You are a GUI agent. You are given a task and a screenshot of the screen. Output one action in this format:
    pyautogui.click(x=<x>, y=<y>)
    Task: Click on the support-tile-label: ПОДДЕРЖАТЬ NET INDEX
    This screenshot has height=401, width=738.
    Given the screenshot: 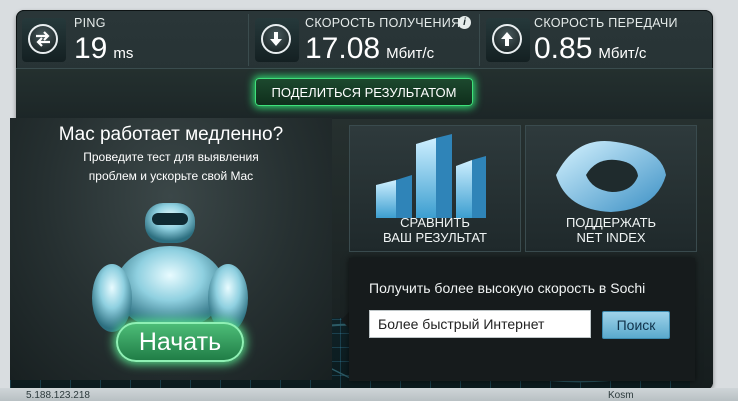 What is the action you would take?
    pyautogui.click(x=611, y=230)
    